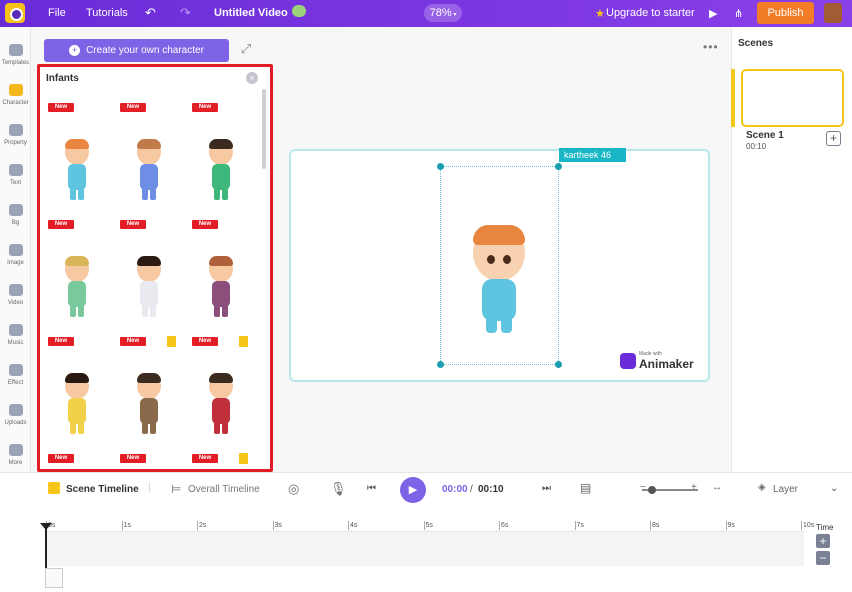  Describe the element at coordinates (785, 489) in the screenshot. I see `layer-dropdown: Layer` at that location.